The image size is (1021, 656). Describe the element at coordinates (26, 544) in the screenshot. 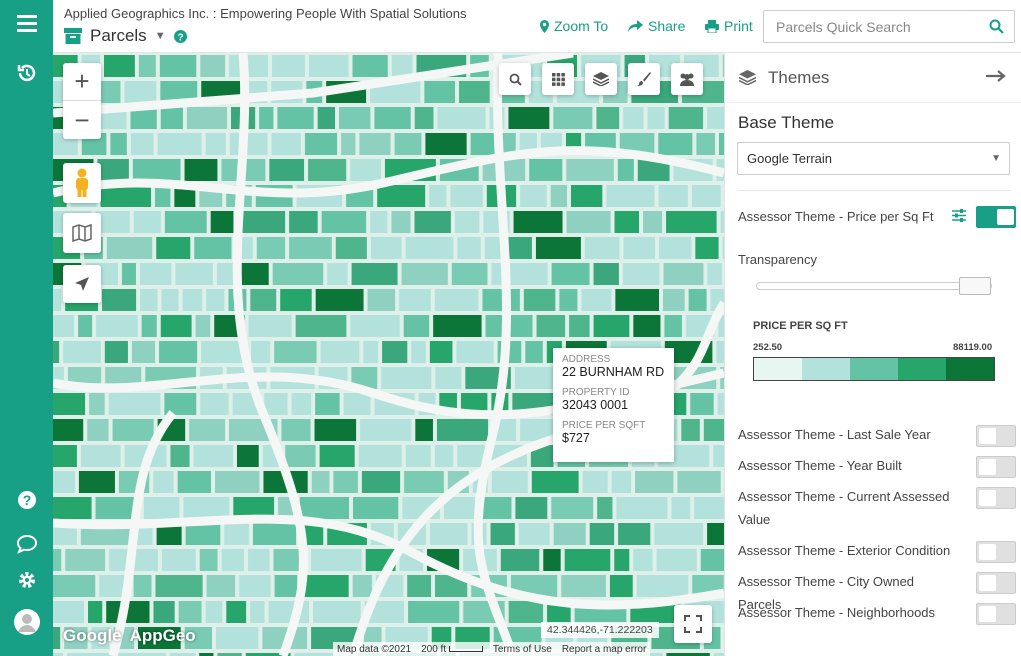

I see `chat-icon` at that location.